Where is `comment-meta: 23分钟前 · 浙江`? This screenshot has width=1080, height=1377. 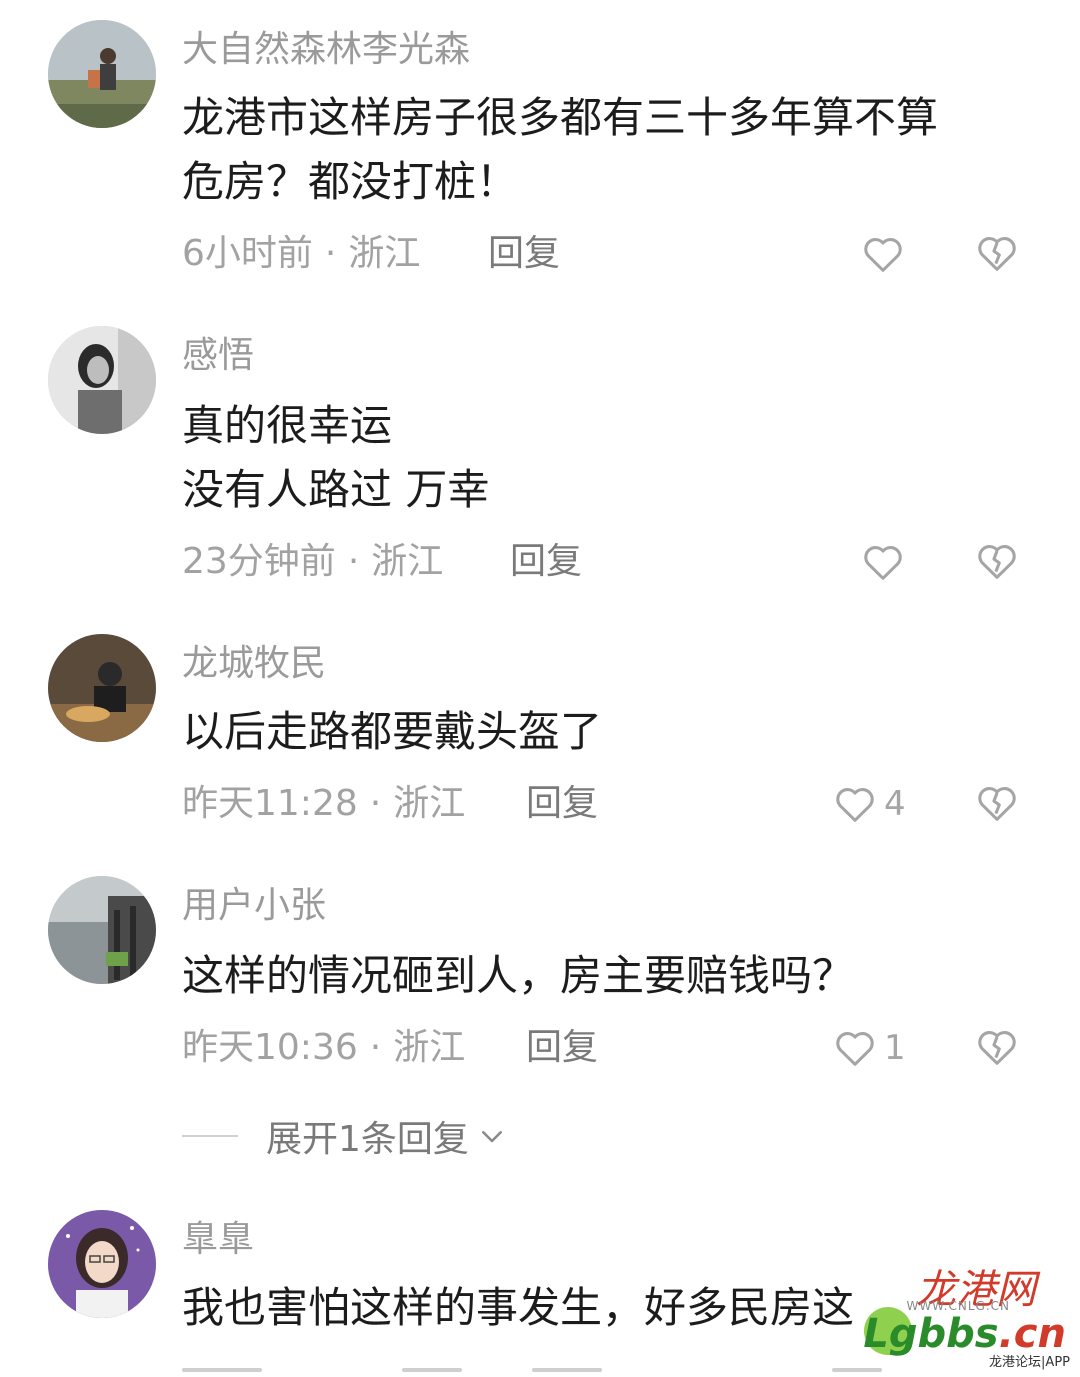
comment-meta: 23分钟前 · 浙江 is located at coordinates (312, 562).